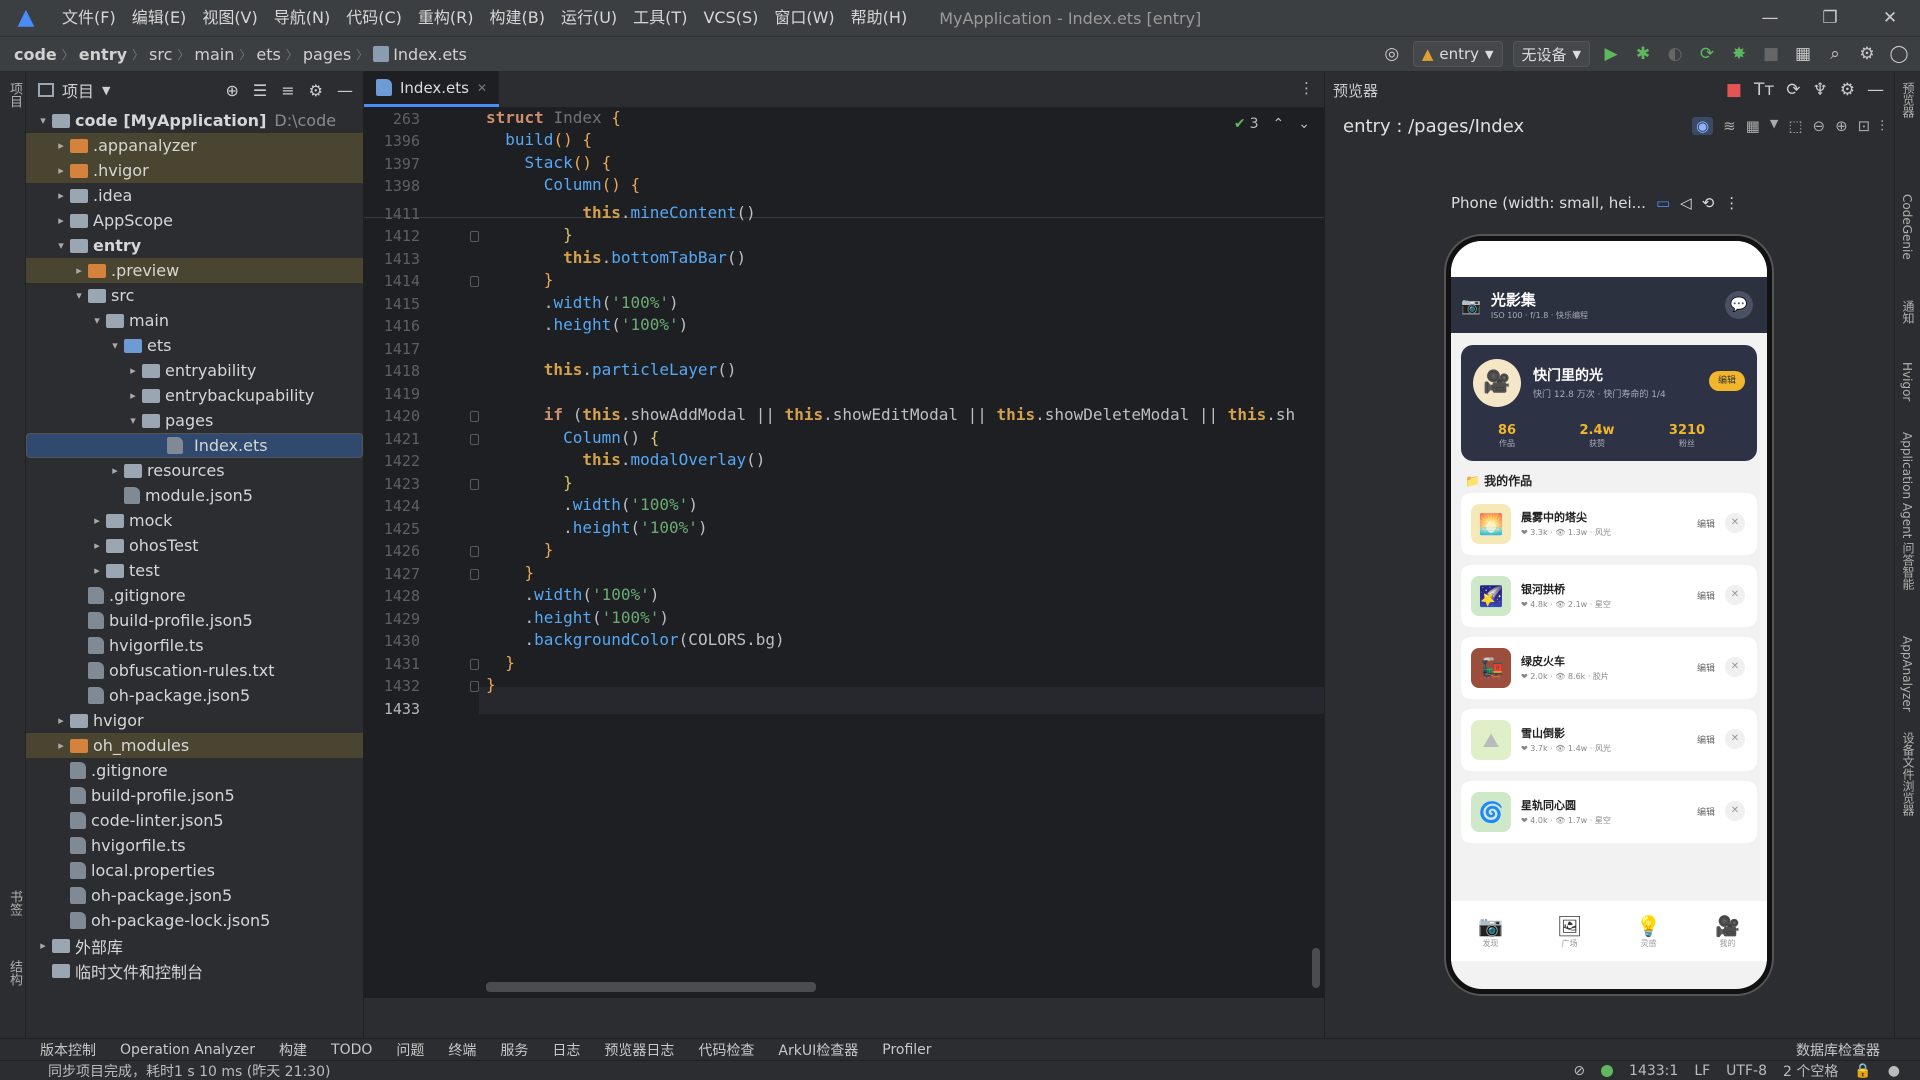 Image resolution: width=1920 pixels, height=1080 pixels. Describe the element at coordinates (194, 220) in the screenshot. I see `tree-item: ▸ AppScope` at that location.